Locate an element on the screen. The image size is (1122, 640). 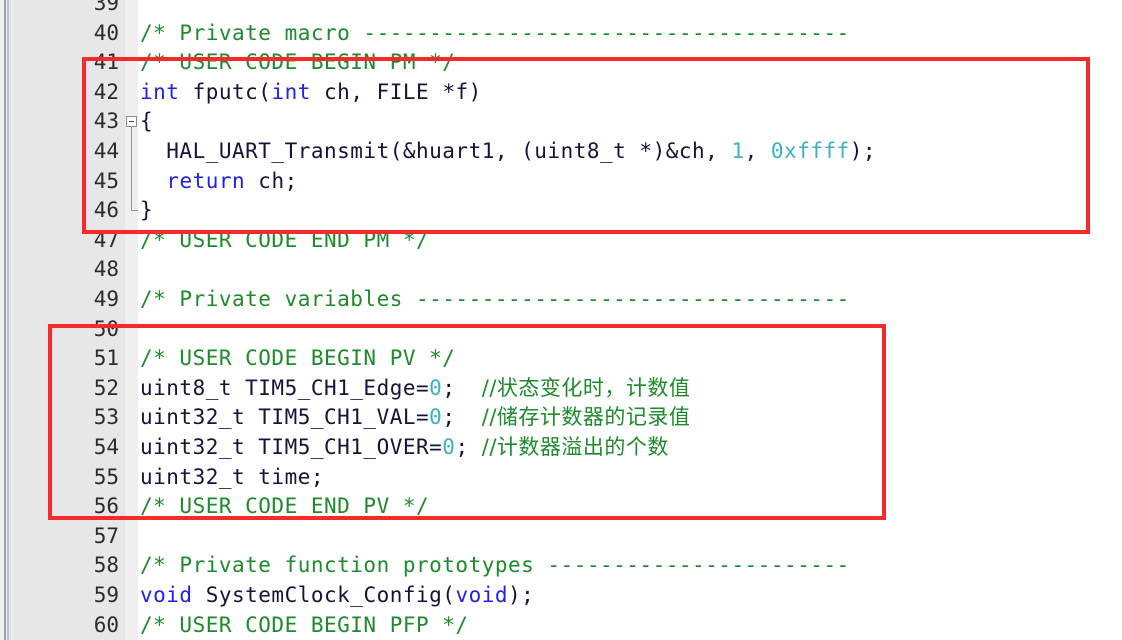
line-number: 56 is located at coordinates (106, 506).